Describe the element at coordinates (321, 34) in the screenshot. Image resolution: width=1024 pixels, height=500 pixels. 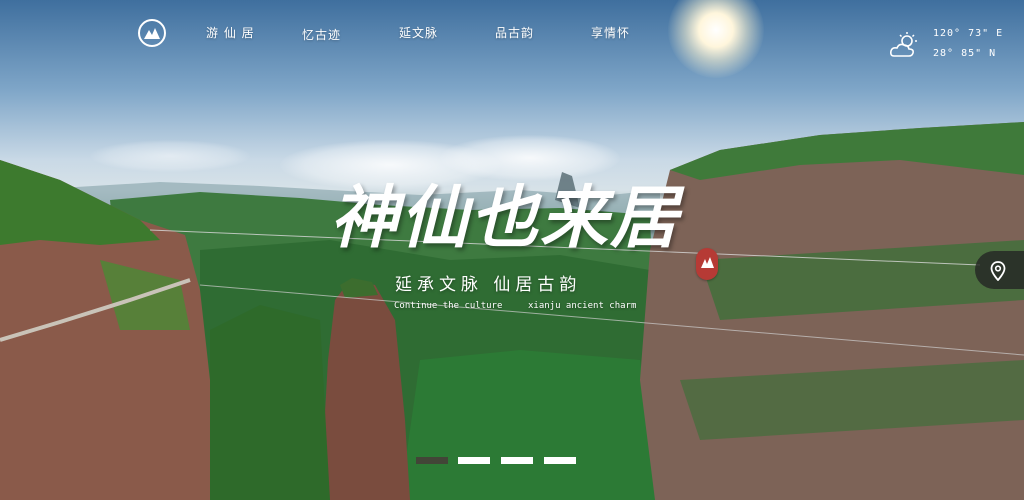
I see `nav-item-yi-gu-ji: 忆古迹` at that location.